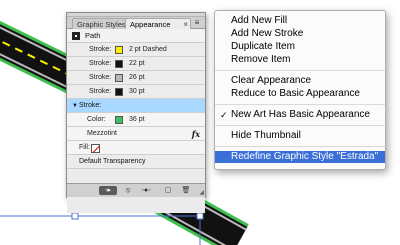 The width and height of the screenshot is (400, 245). I want to click on expanded-stroke-label: Stroke:, so click(90, 105).